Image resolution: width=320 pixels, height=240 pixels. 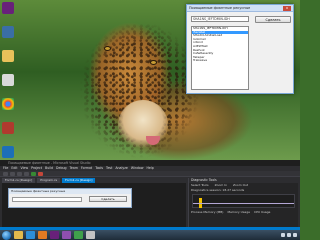 I want to click on menu-item: Tools, so click(x=99, y=168).